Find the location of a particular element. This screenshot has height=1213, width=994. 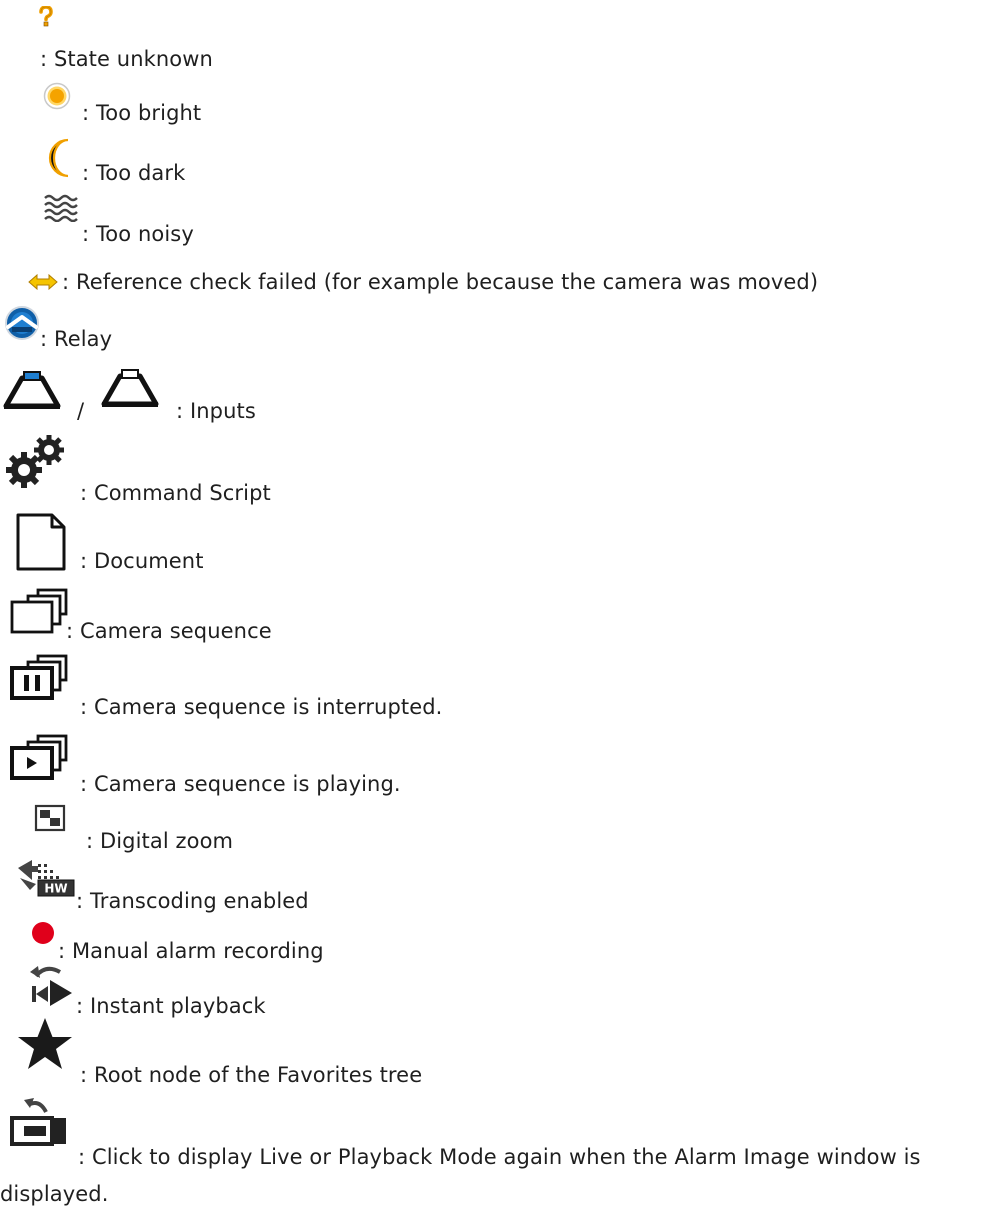

moon-icon is located at coordinates (58, 158).